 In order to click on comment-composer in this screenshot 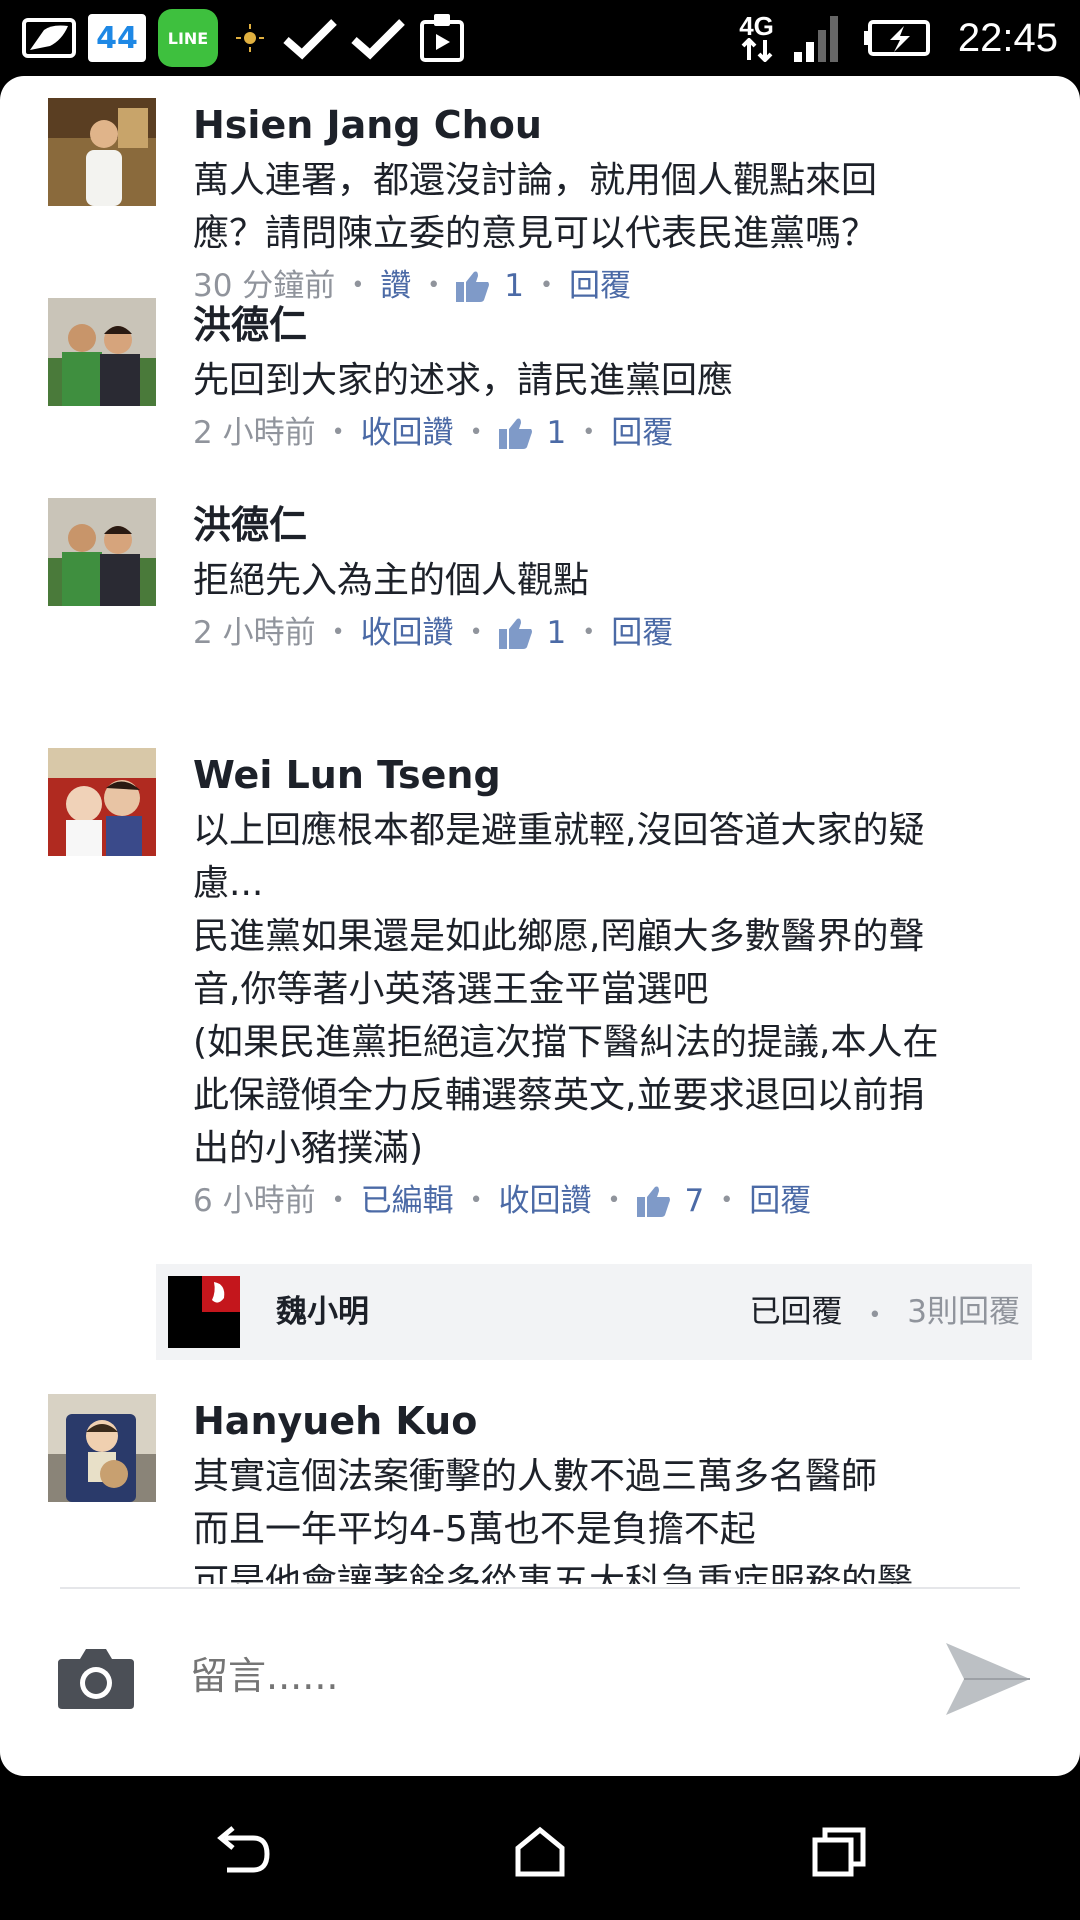, I will do `click(540, 1676)`.